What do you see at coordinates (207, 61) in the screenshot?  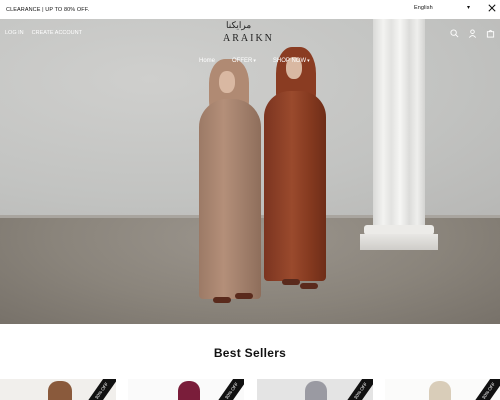 I see `menu-item-home: Home` at bounding box center [207, 61].